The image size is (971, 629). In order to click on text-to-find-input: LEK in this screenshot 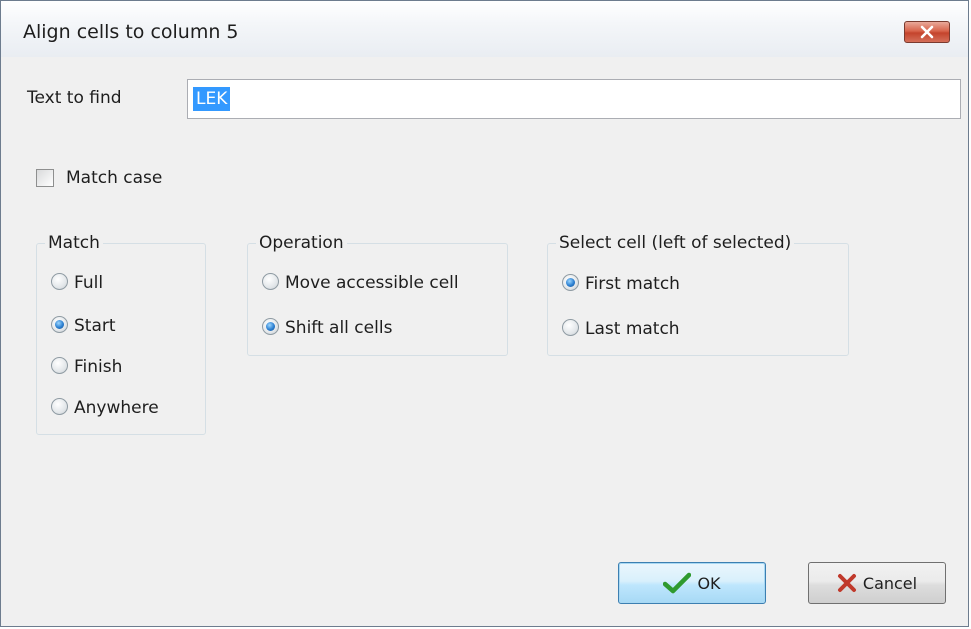, I will do `click(574, 99)`.